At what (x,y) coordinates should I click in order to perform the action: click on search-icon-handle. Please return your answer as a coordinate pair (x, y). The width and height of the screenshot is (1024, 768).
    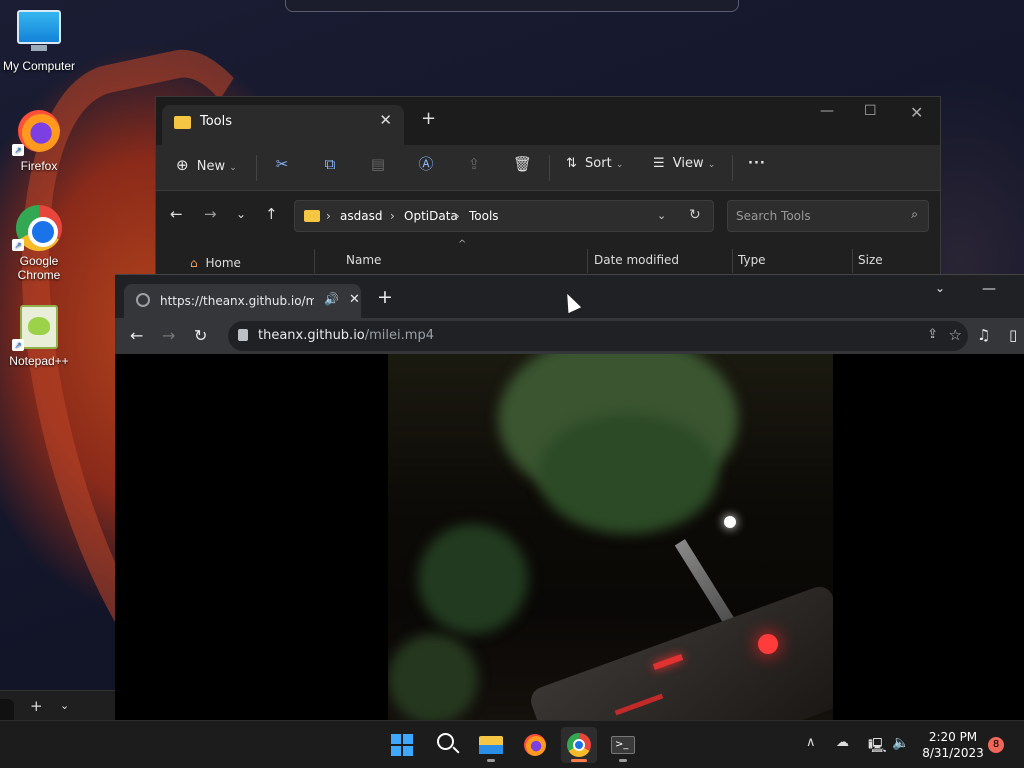
    Looking at the image, I should click on (456, 750).